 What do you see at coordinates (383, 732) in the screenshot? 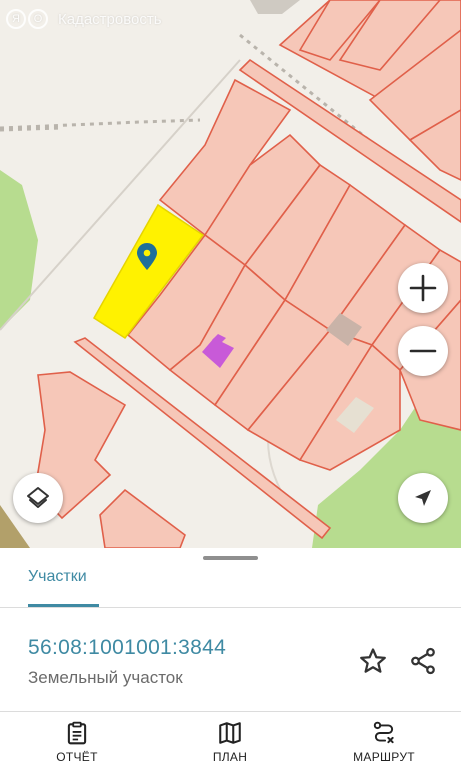
I see `route-icon` at bounding box center [383, 732].